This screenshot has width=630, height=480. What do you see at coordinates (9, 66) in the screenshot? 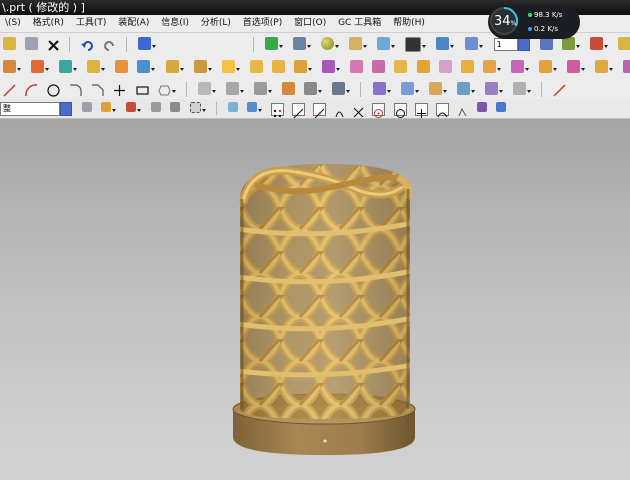
I see `sketch-icon` at bounding box center [9, 66].